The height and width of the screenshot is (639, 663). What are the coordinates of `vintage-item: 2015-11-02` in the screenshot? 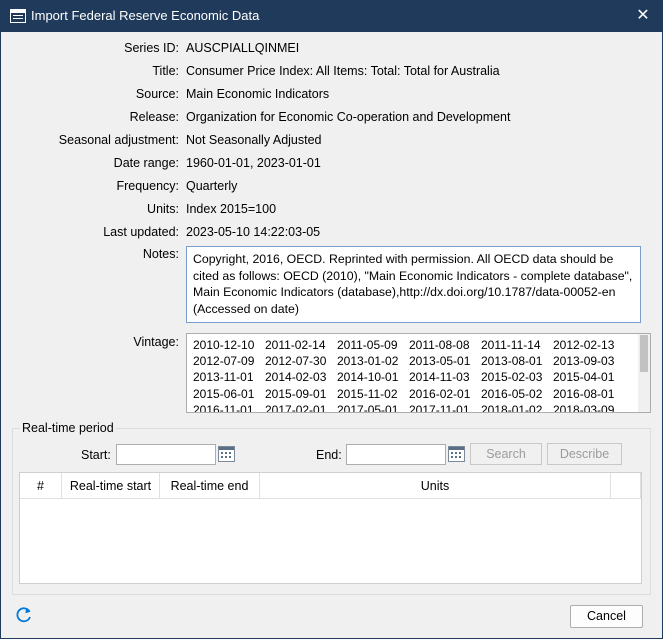 It's located at (373, 394).